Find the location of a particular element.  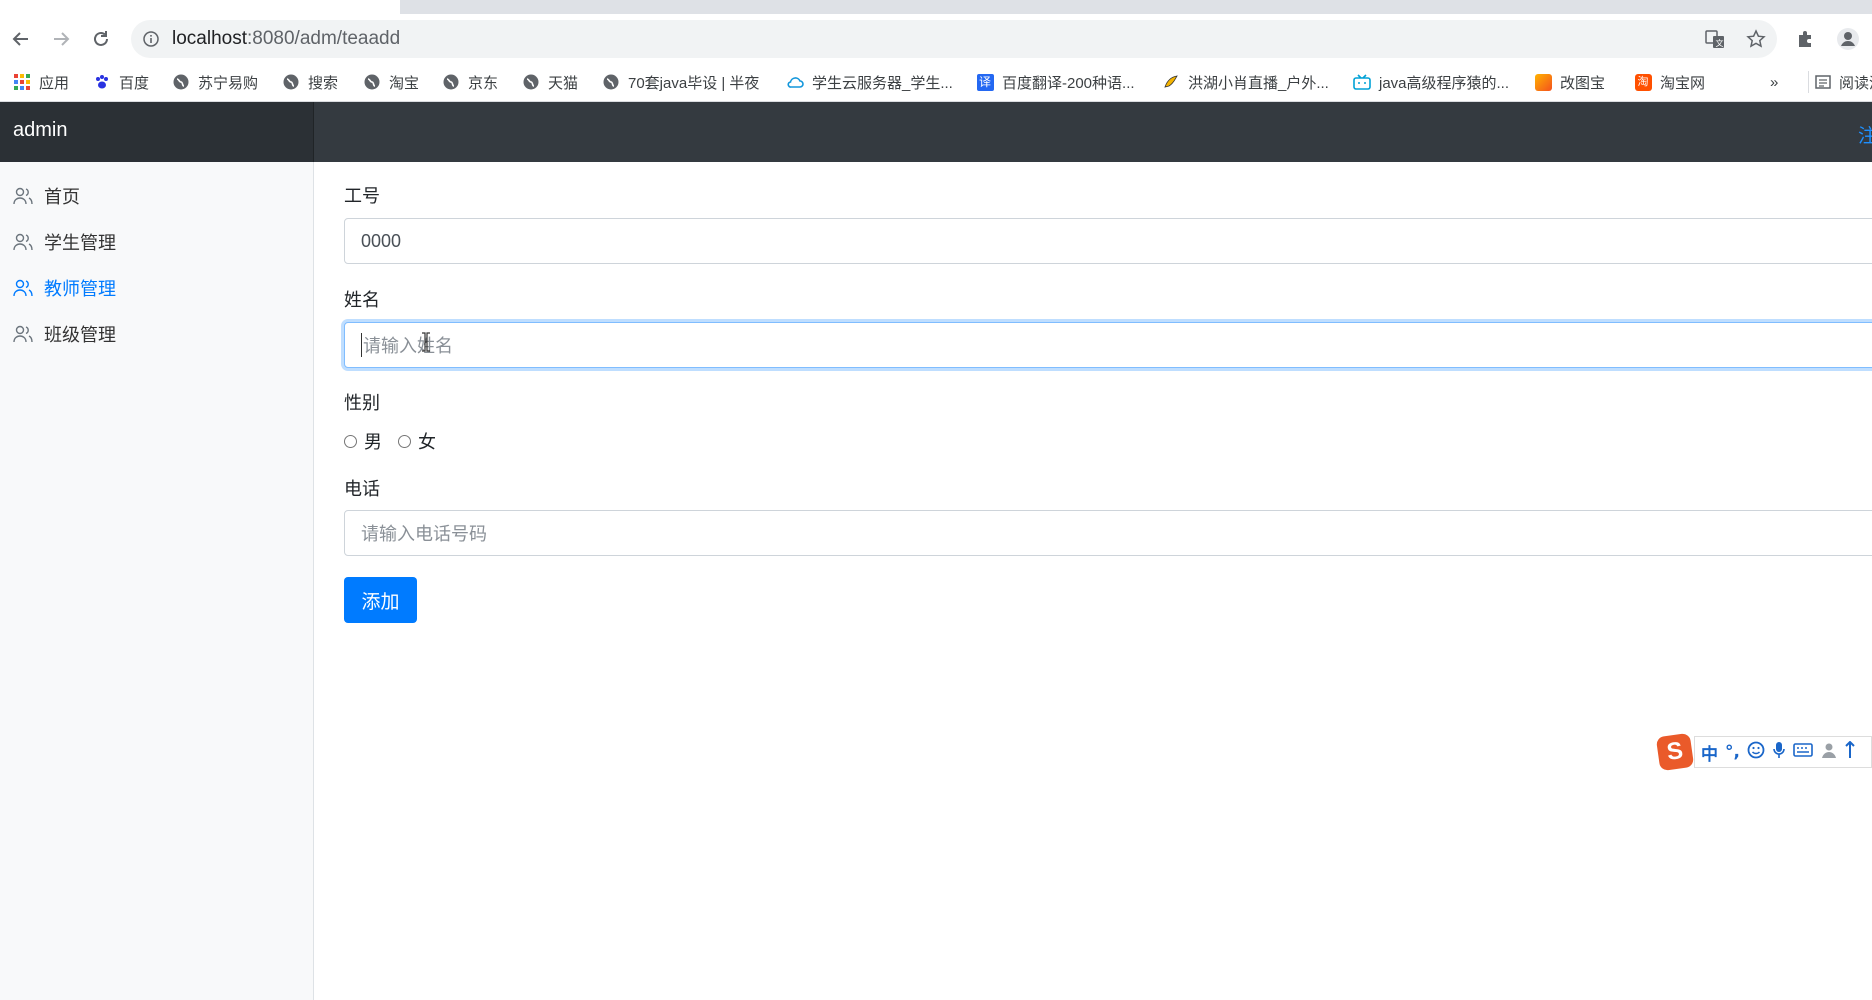

emoji-icon is located at coordinates (1756, 752).